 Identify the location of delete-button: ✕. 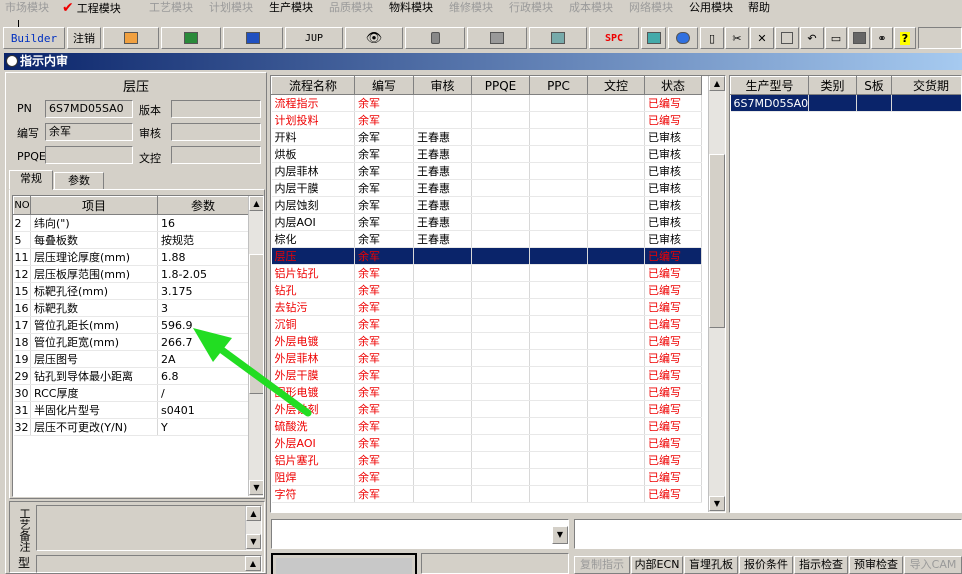
(762, 38).